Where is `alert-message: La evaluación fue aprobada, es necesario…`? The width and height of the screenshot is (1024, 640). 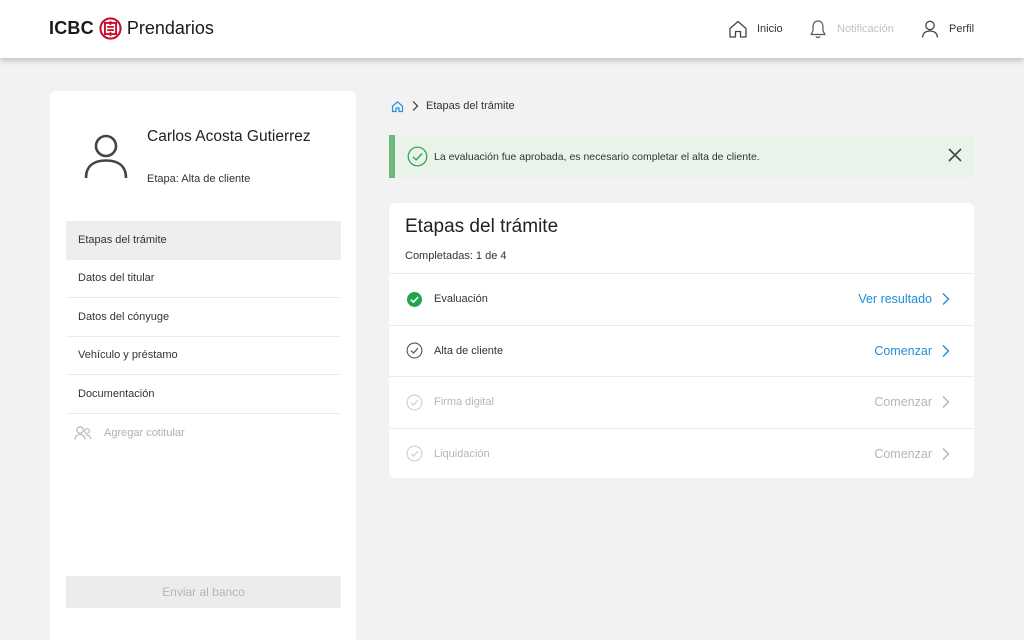
alert-message: La evaluación fue aprobada, es necesario… is located at coordinates (597, 156).